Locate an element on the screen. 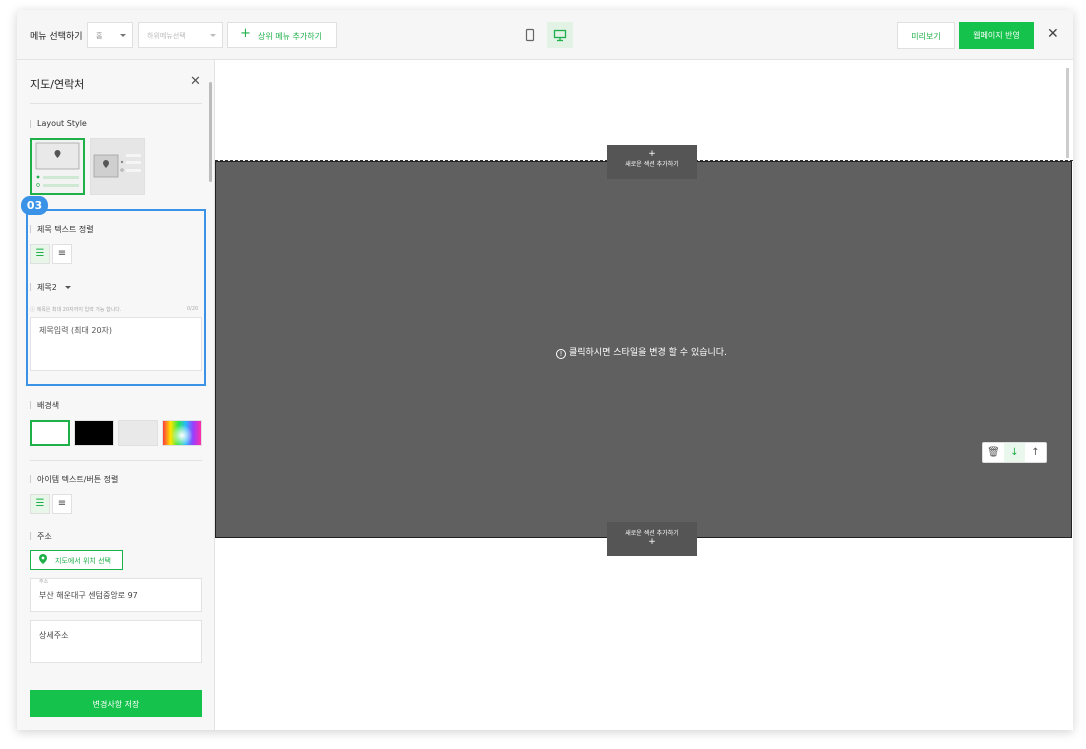 This screenshot has width=1086, height=749. canvas-scrollbar is located at coordinates (1067, 113).